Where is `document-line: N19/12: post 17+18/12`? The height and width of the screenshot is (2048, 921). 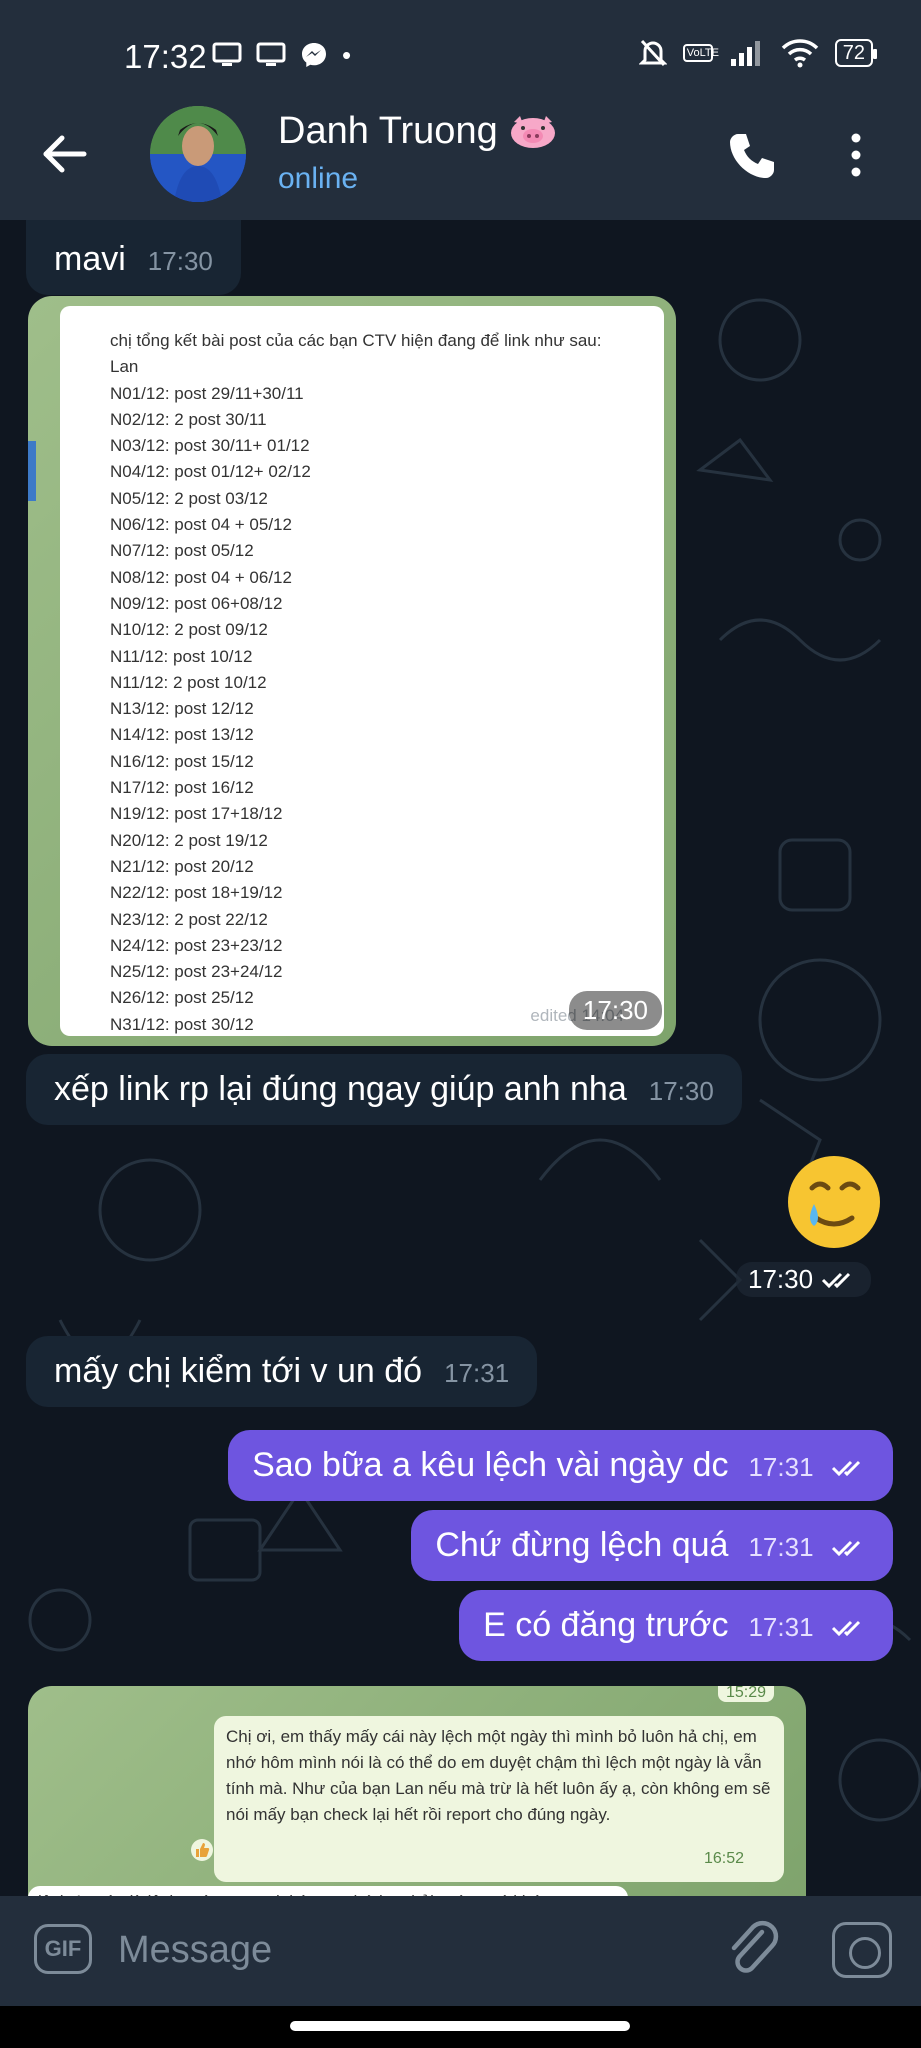 document-line: N19/12: post 17+18/12 is located at coordinates (196, 814).